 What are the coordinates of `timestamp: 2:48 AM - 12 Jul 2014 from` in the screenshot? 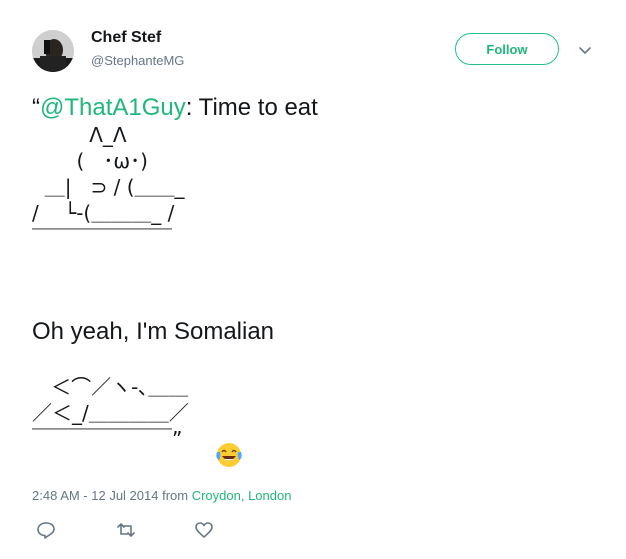 It's located at (112, 495).